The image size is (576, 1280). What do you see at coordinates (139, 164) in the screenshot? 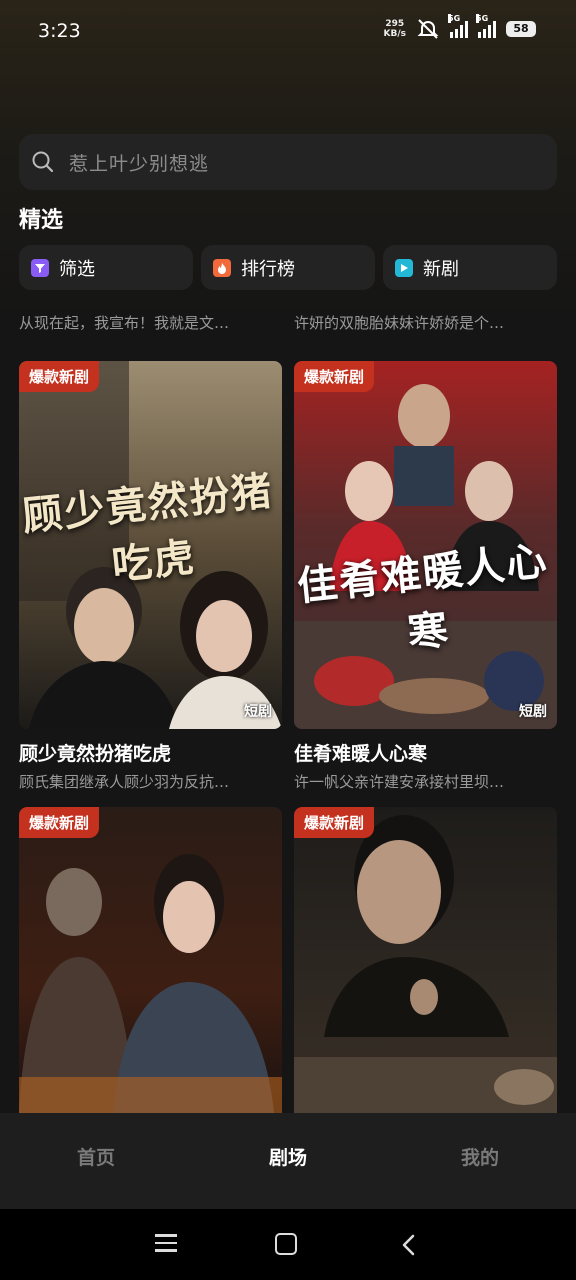
I see `search-placeholder: 惹上叶少别想逃` at bounding box center [139, 164].